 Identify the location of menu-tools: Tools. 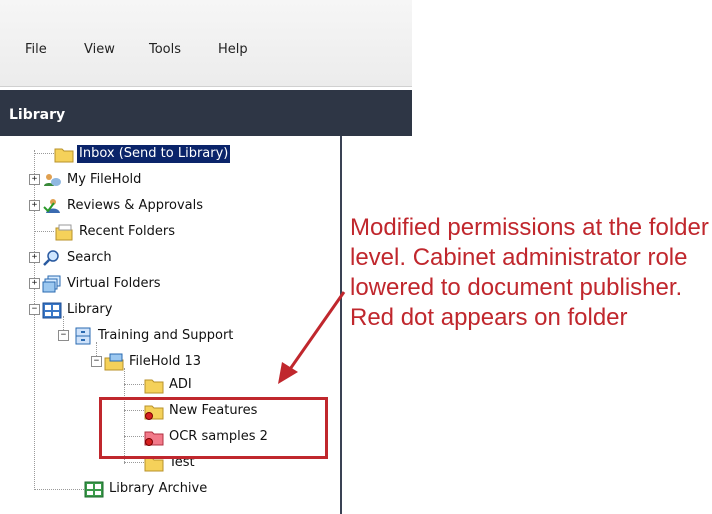
(165, 49).